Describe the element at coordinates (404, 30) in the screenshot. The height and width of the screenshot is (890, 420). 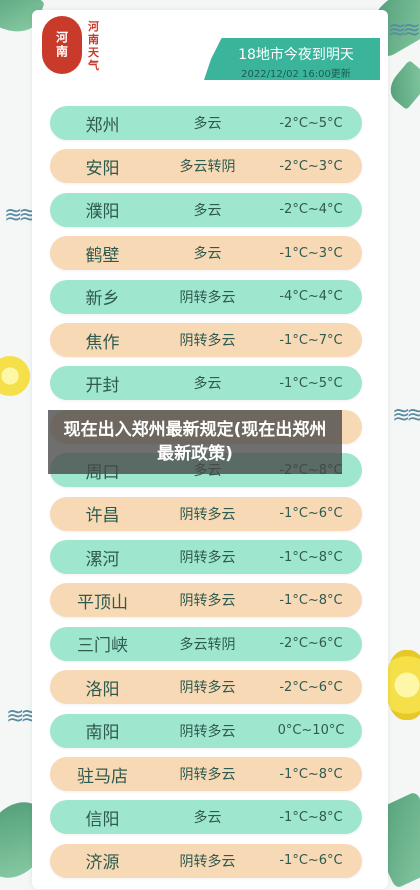
I see `wave-right-top: ≋≋` at that location.